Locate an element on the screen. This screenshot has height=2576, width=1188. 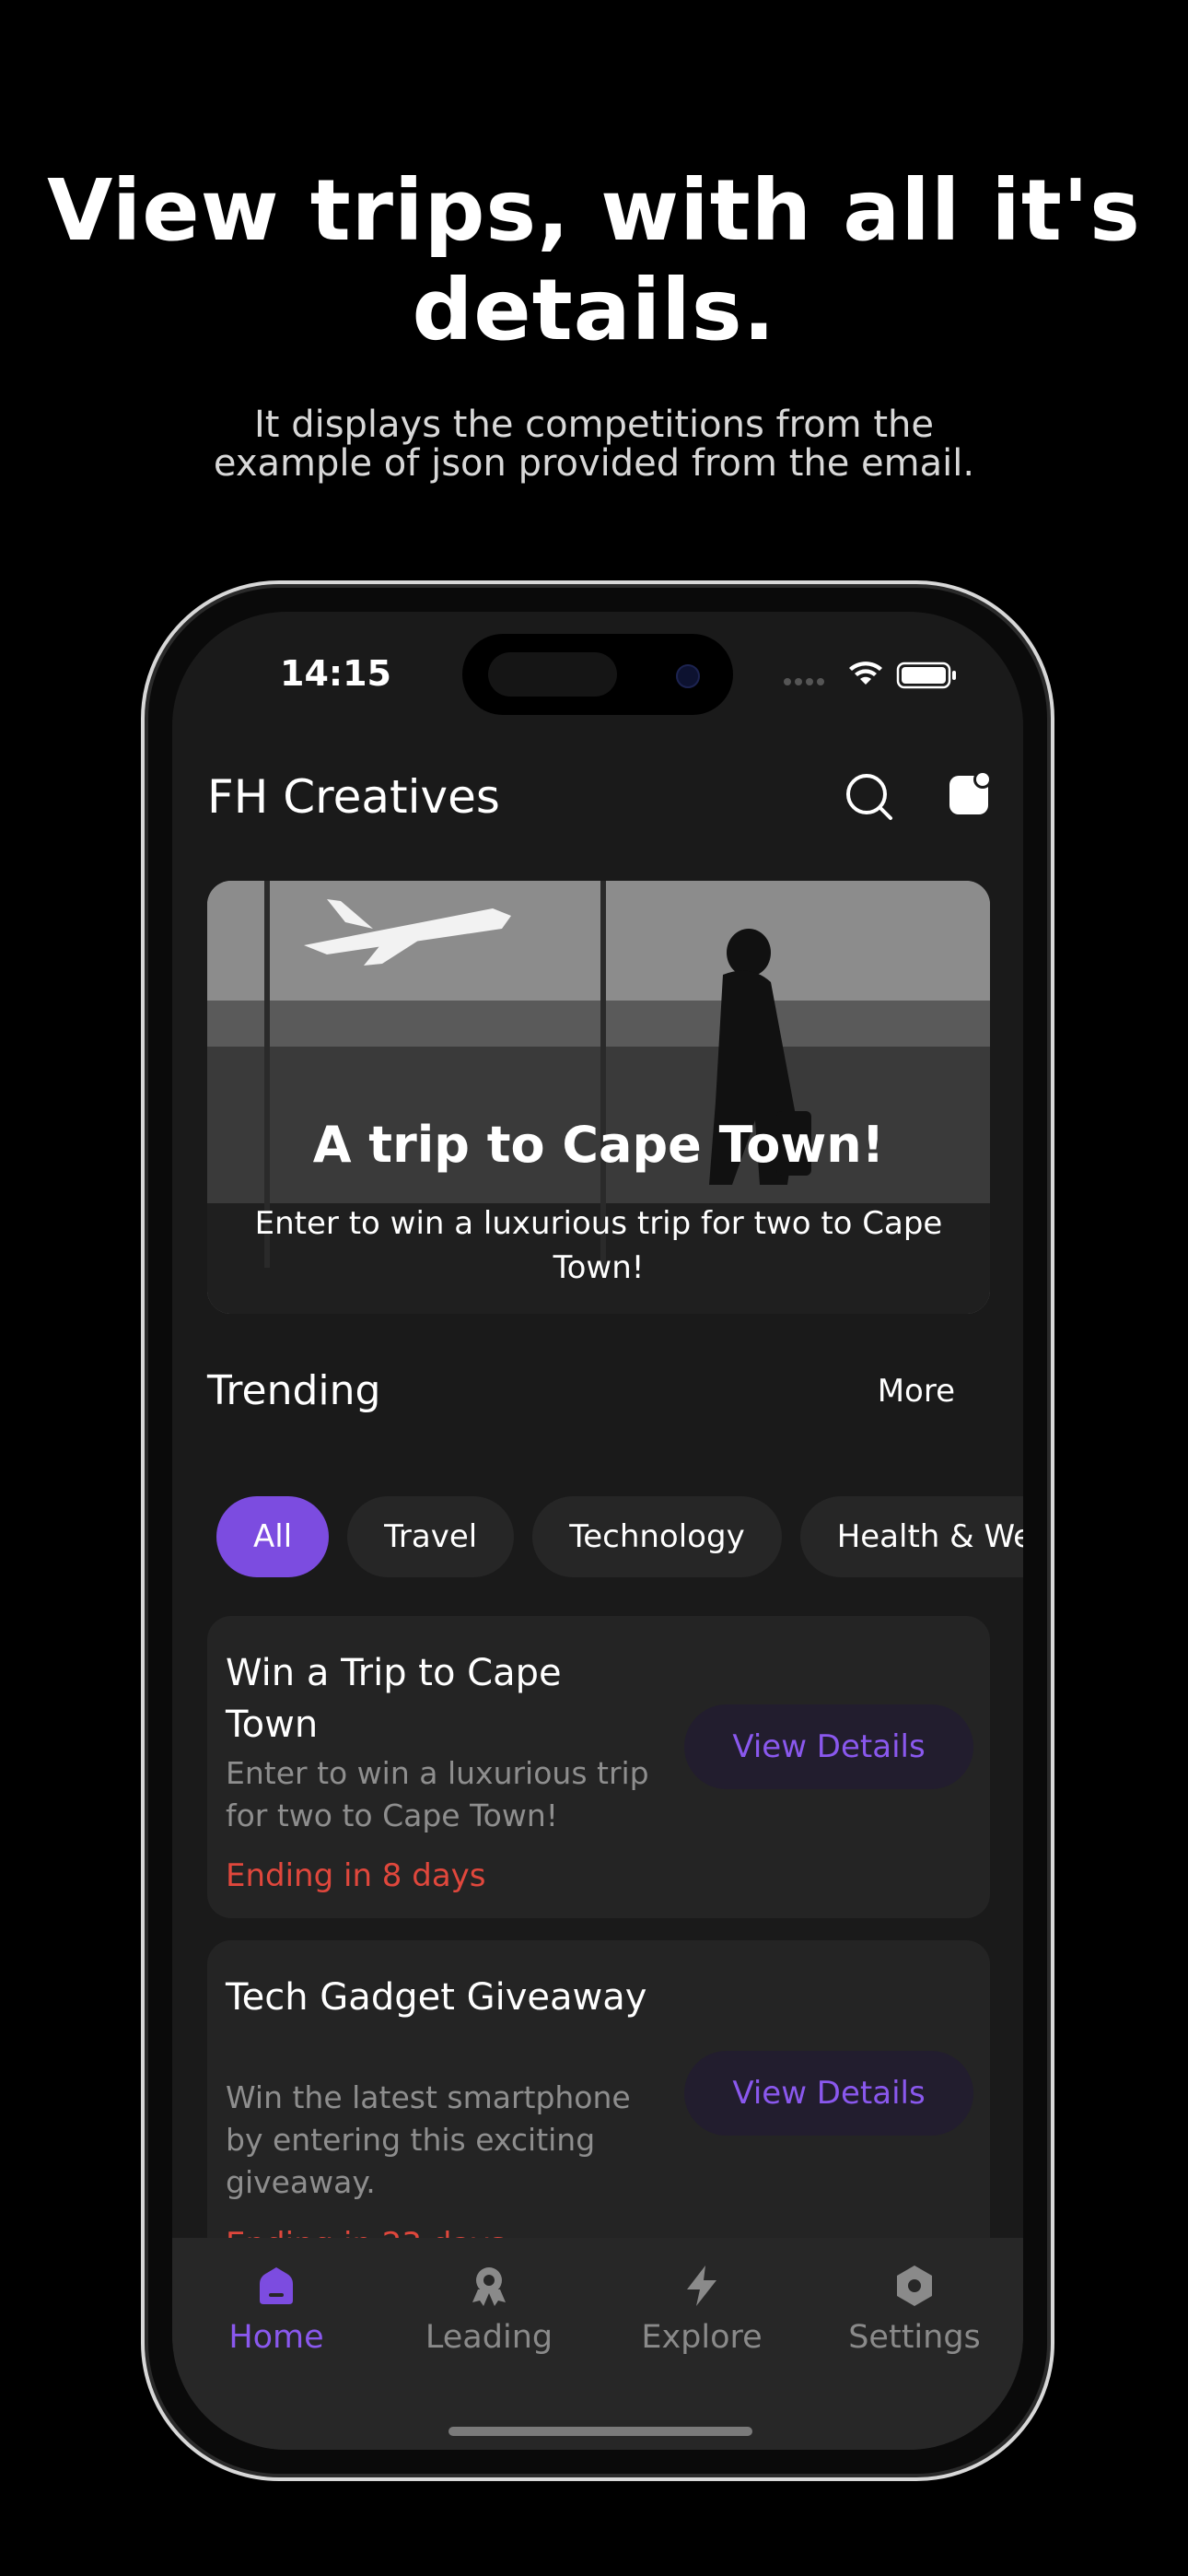
trending-header: Trending More is located at coordinates (598, 1392).